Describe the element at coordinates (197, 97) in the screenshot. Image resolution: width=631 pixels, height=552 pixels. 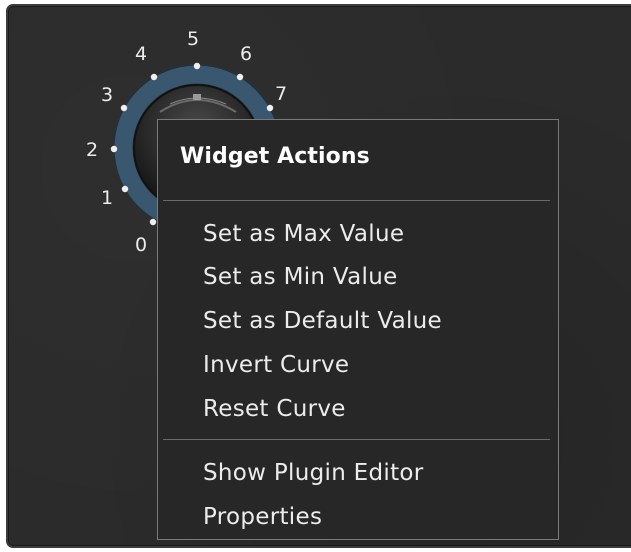
I see `knob-pointer` at that location.